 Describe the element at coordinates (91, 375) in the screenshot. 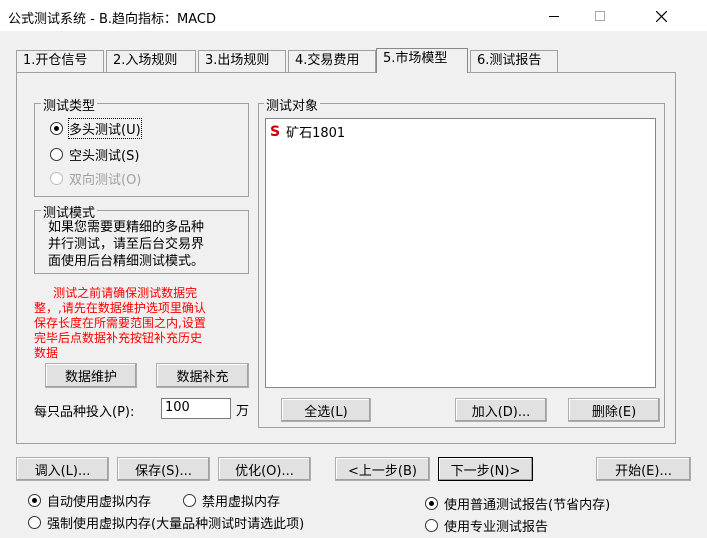

I see `data-maintain-button: 数据维护` at that location.